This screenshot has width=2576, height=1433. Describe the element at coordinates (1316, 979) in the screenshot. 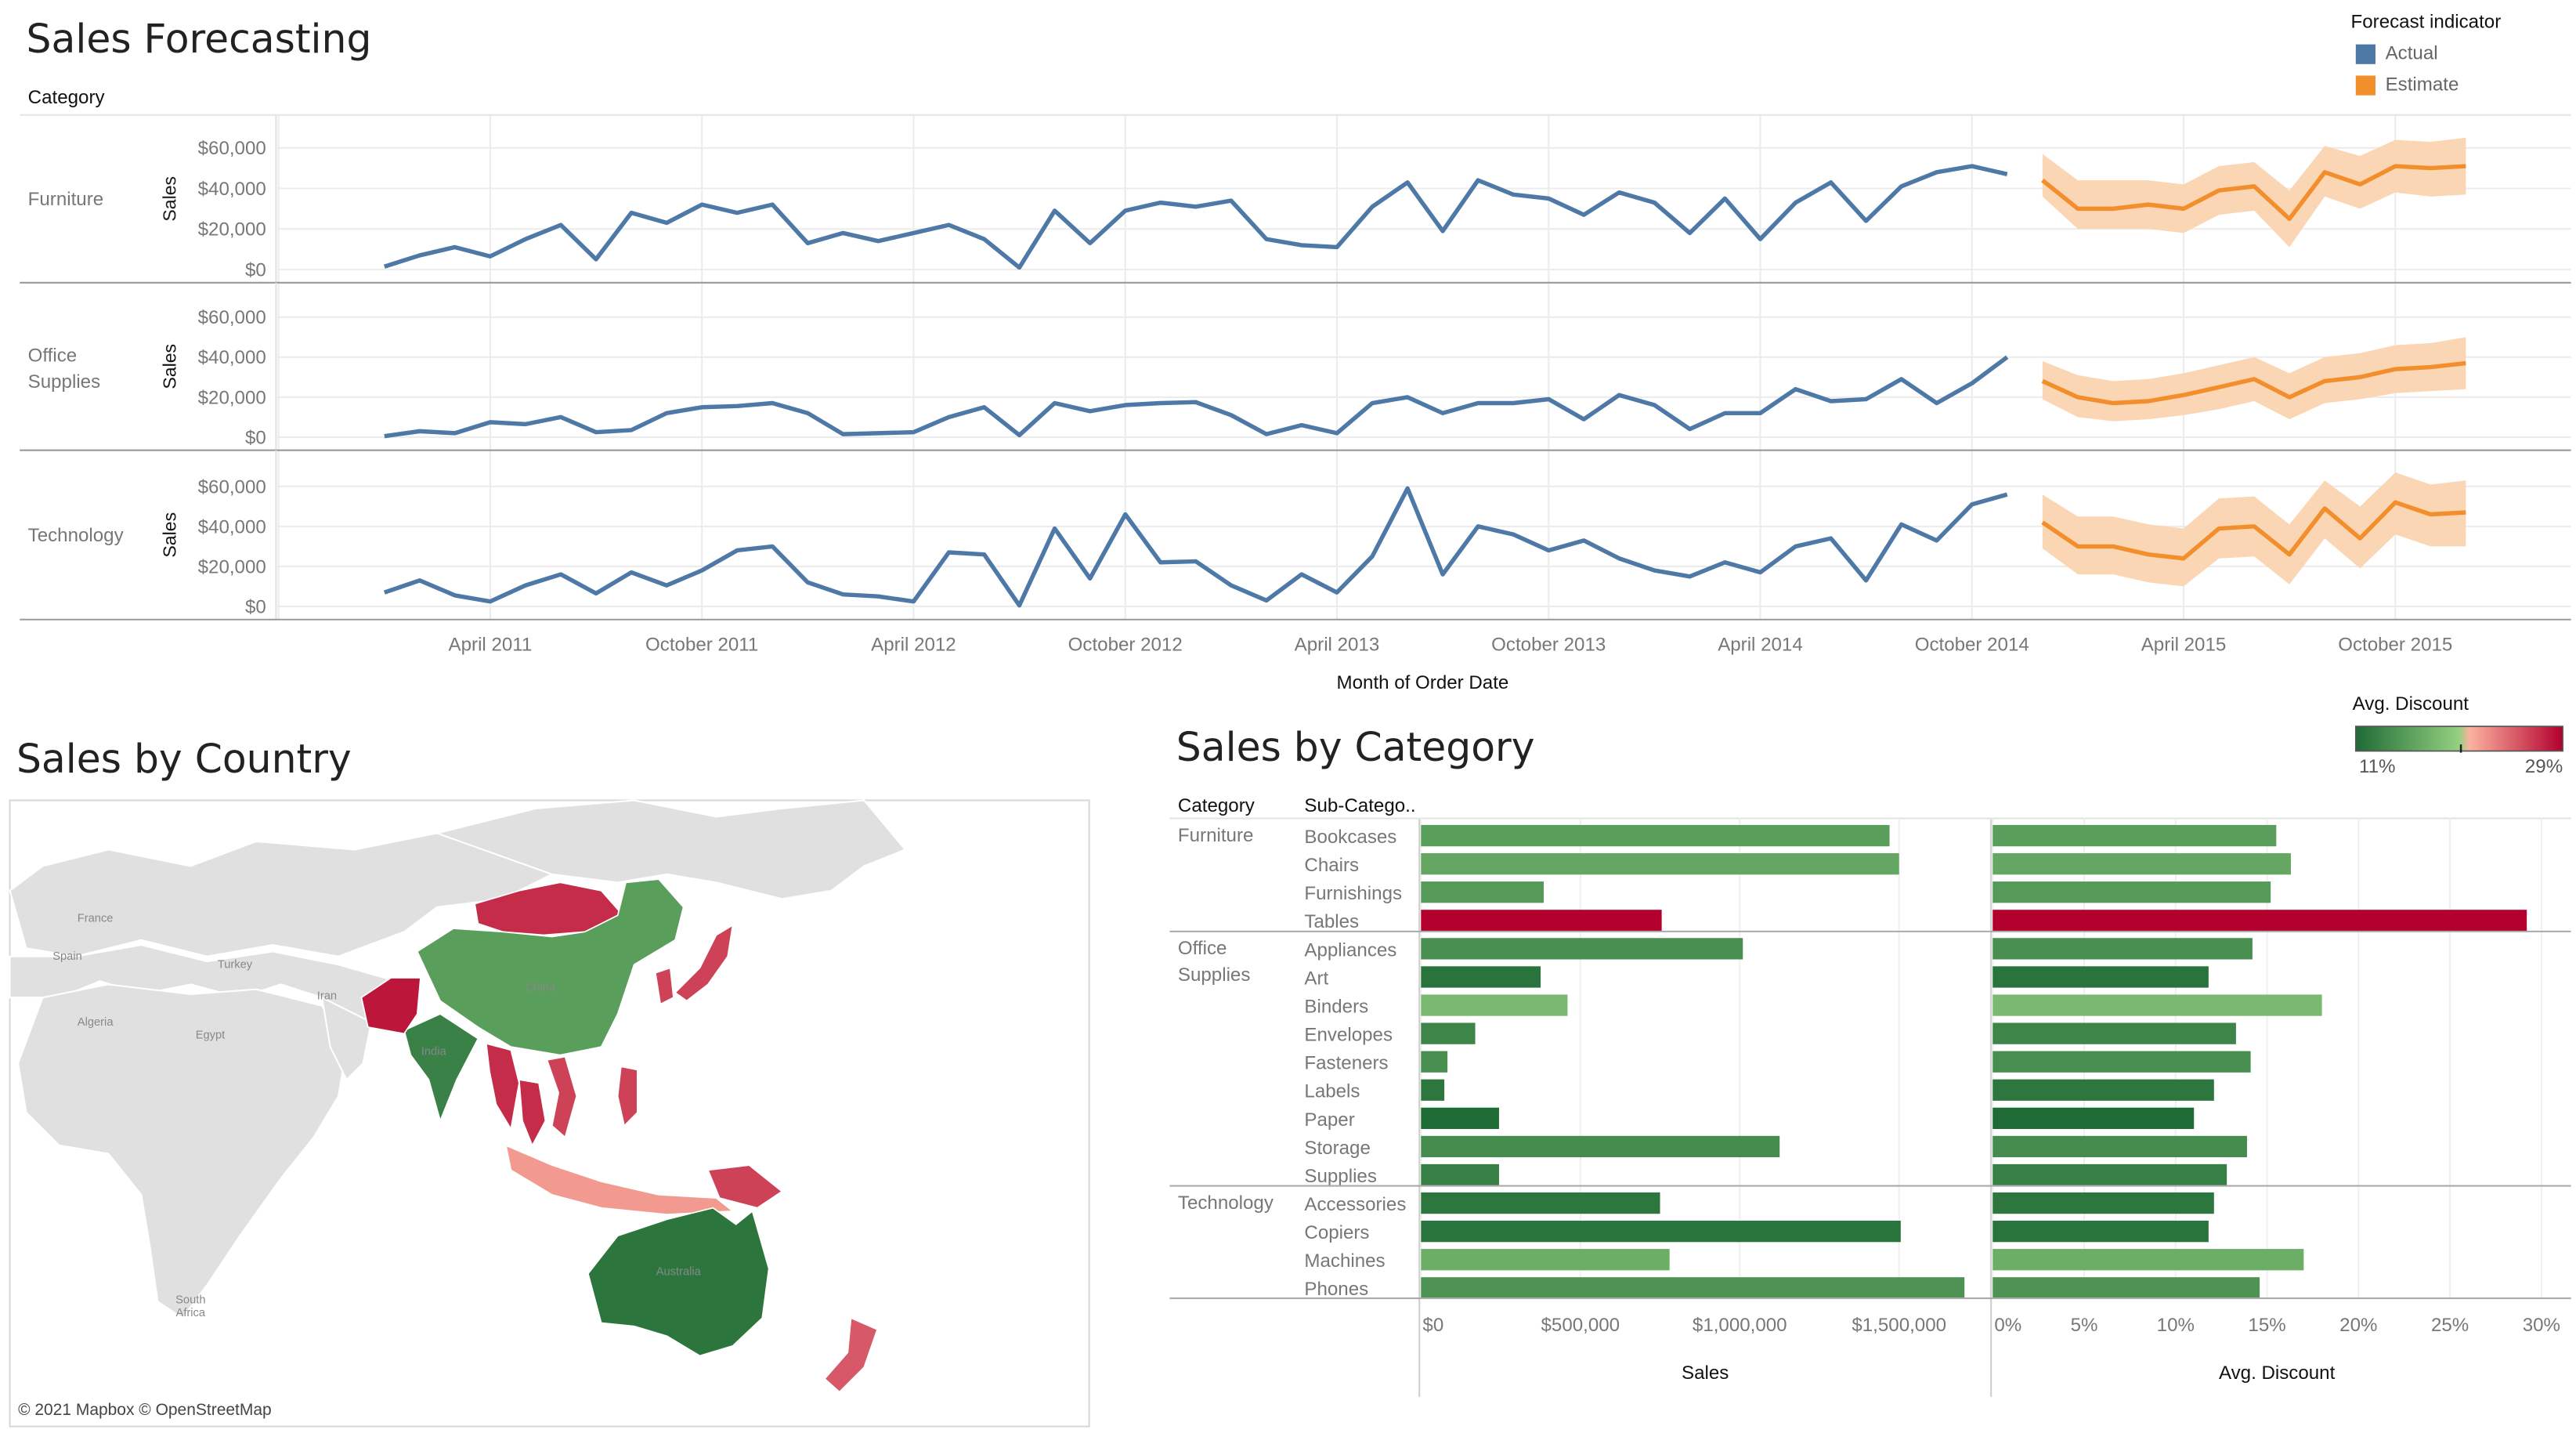

I see `subcategory-label: Art` at that location.